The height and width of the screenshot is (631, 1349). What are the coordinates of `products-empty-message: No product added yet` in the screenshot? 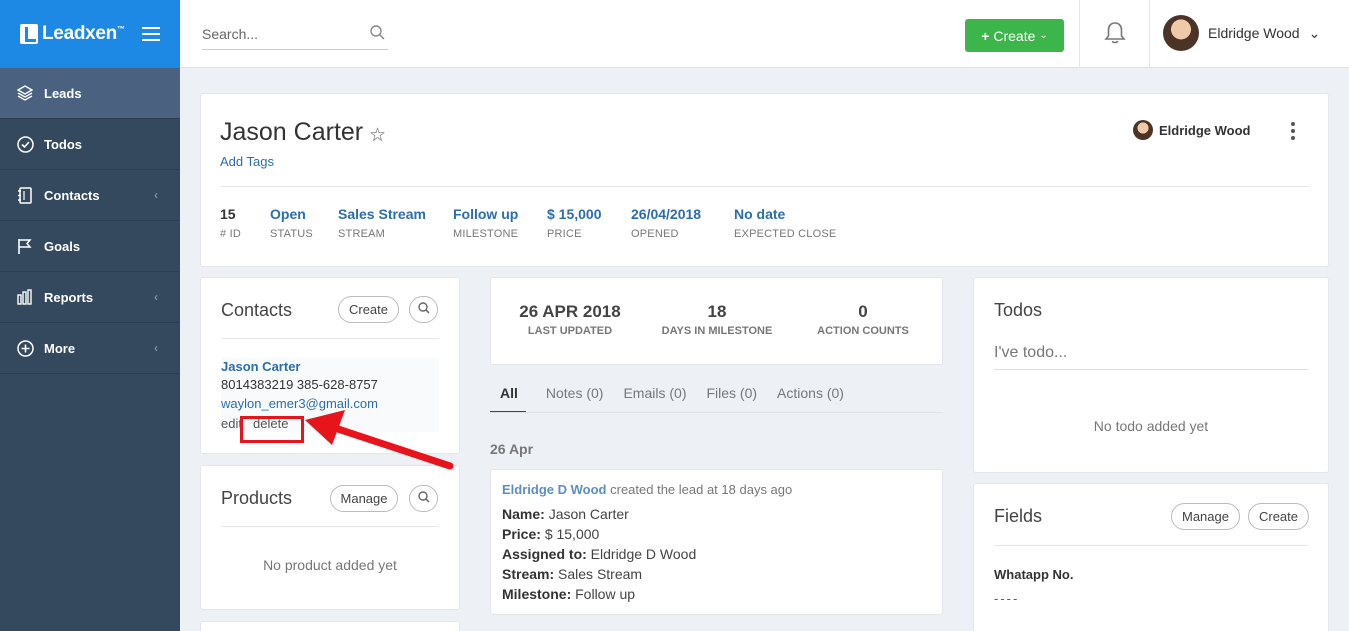 It's located at (330, 565).